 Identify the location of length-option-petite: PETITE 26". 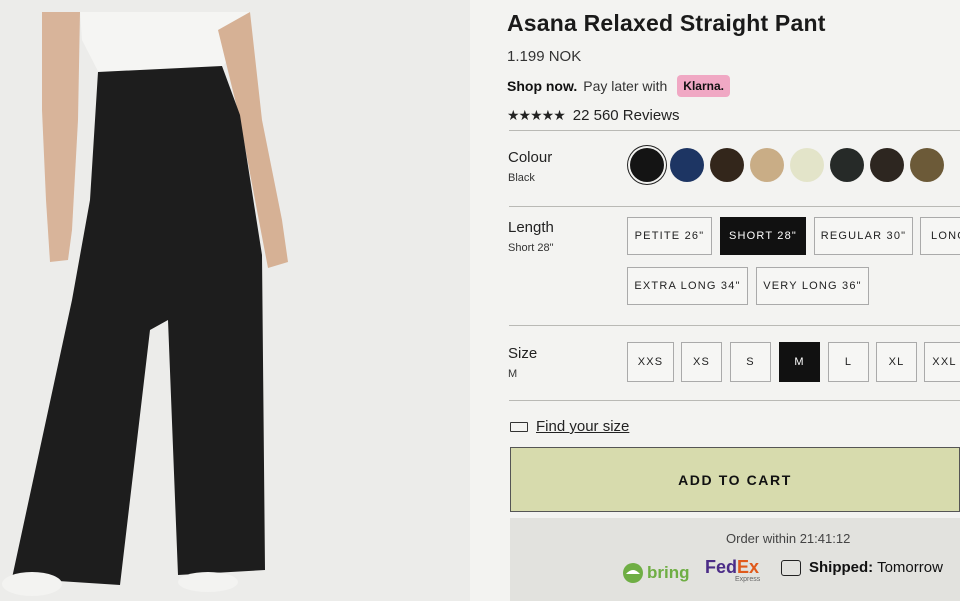
(669, 236).